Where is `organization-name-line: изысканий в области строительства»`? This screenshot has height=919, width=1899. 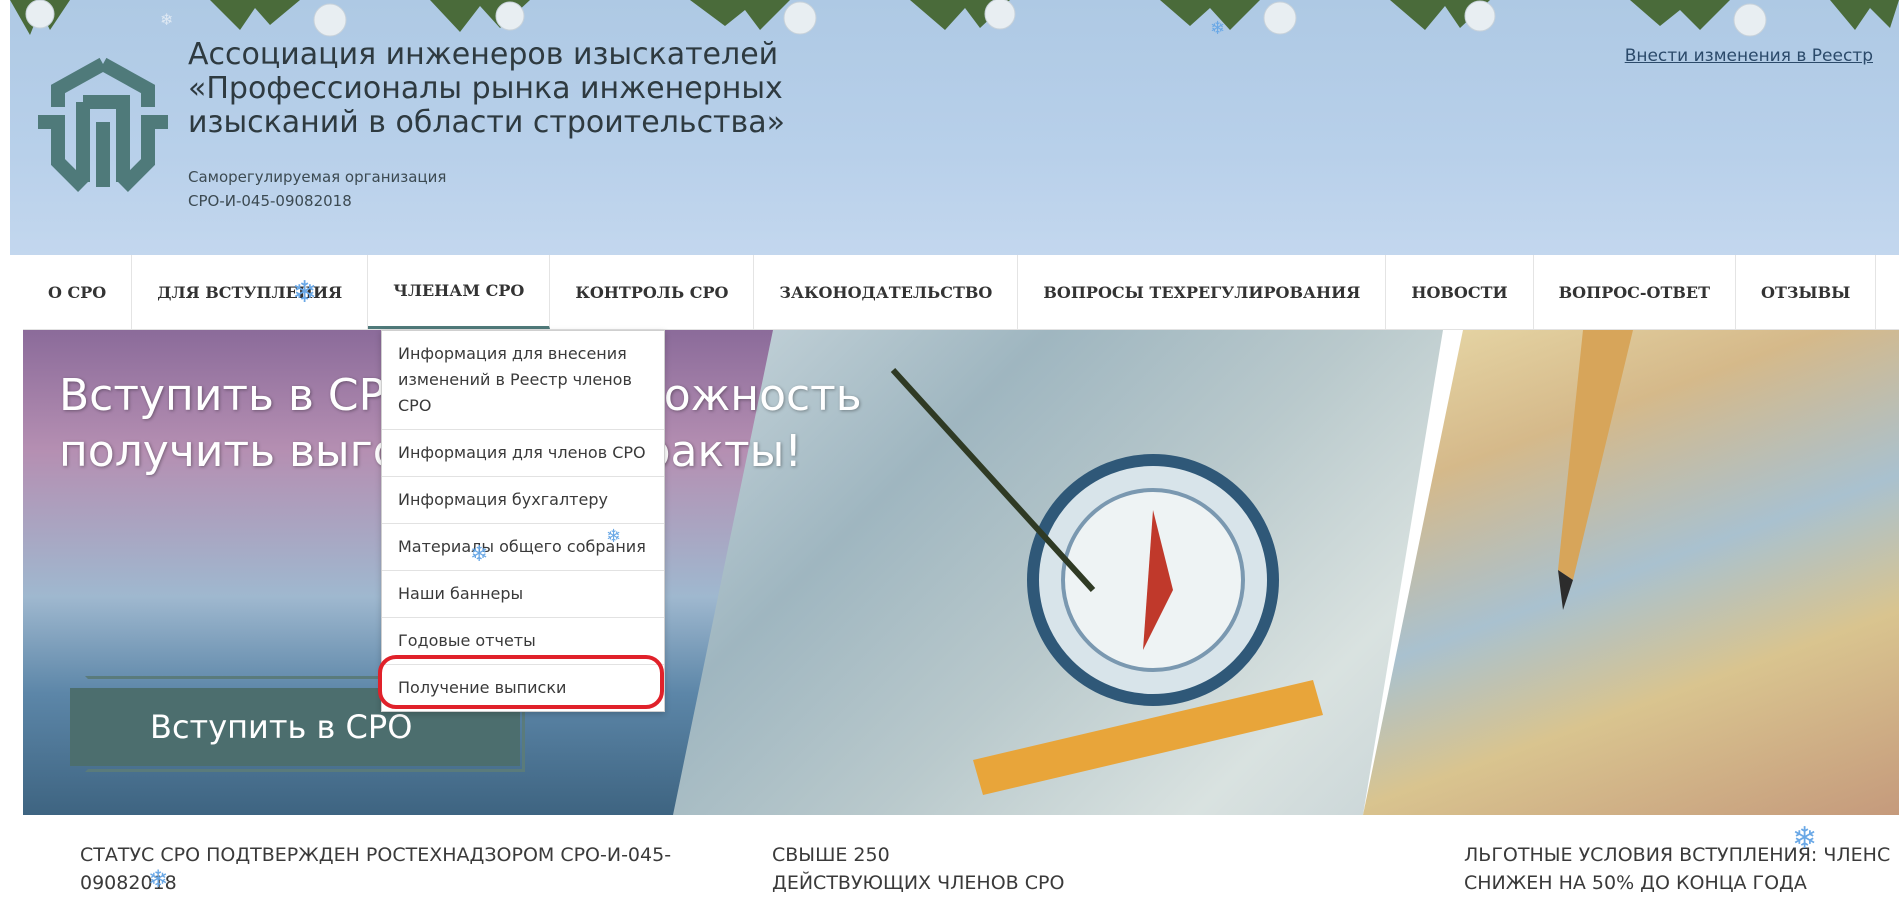
organization-name-line: изысканий в области строительства» is located at coordinates (486, 122).